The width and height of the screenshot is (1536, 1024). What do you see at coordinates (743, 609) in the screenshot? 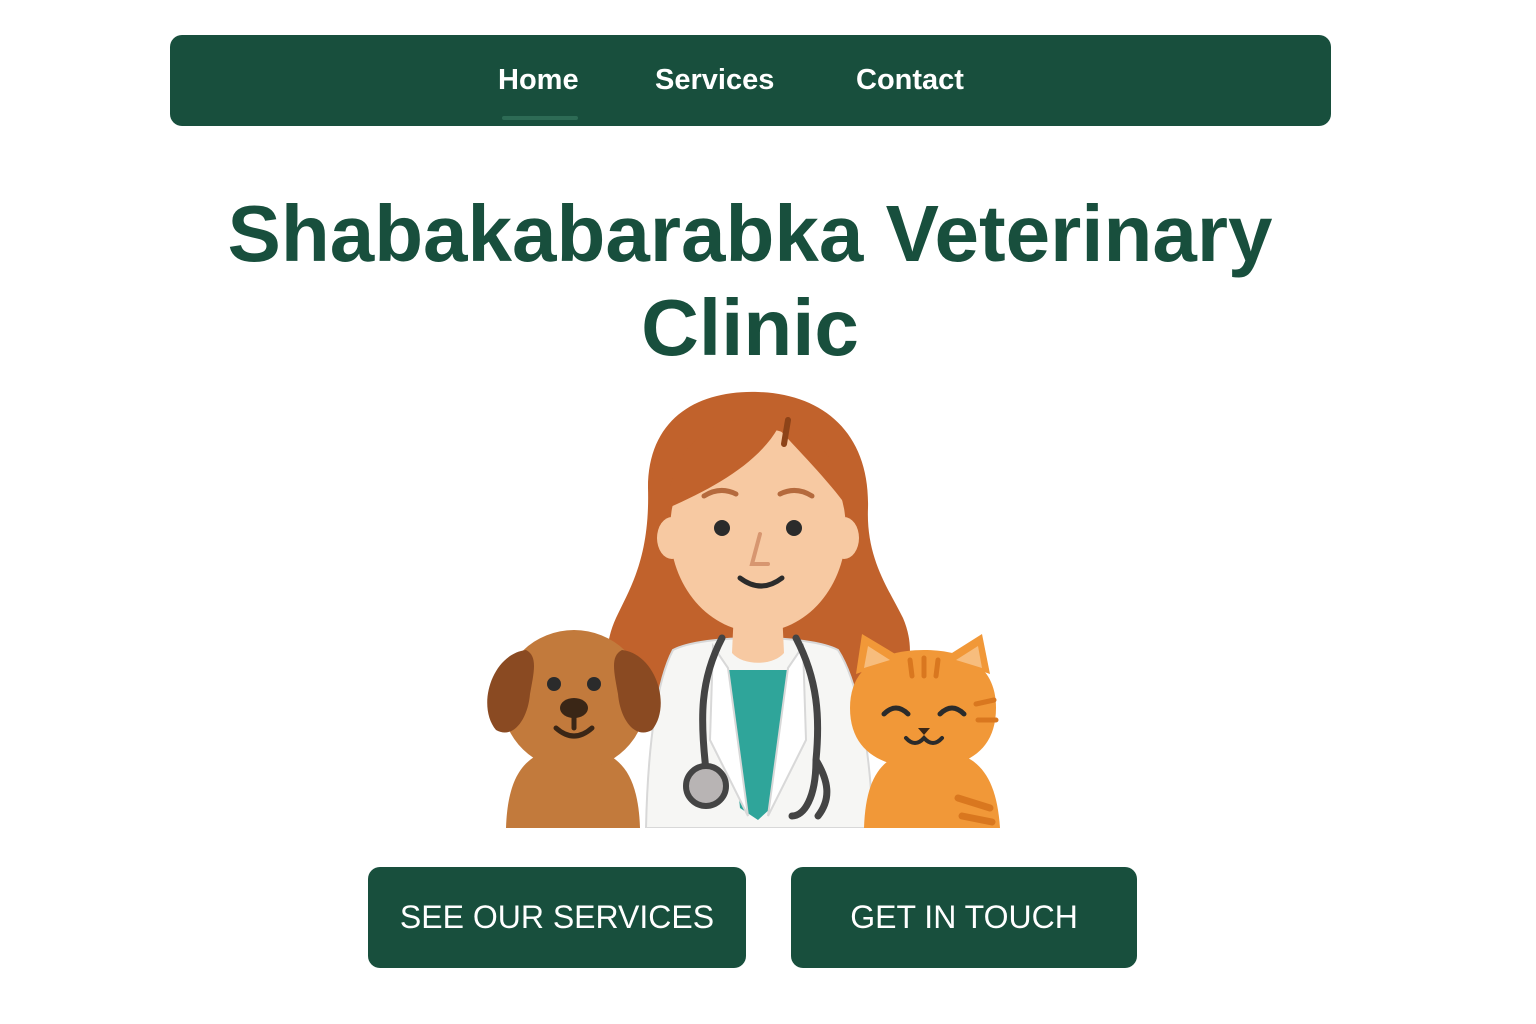
I see `vet-with-pets-illustration` at bounding box center [743, 609].